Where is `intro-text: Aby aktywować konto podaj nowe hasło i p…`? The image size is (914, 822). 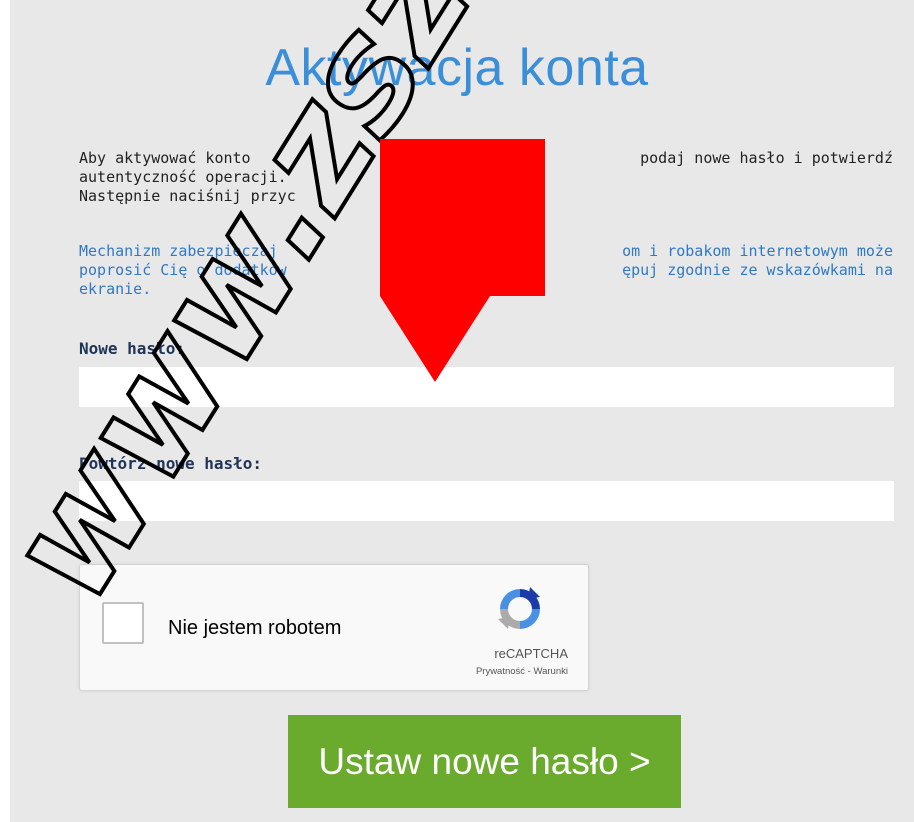 intro-text: Aby aktywować konto podaj nowe hasło i p… is located at coordinates (486, 177).